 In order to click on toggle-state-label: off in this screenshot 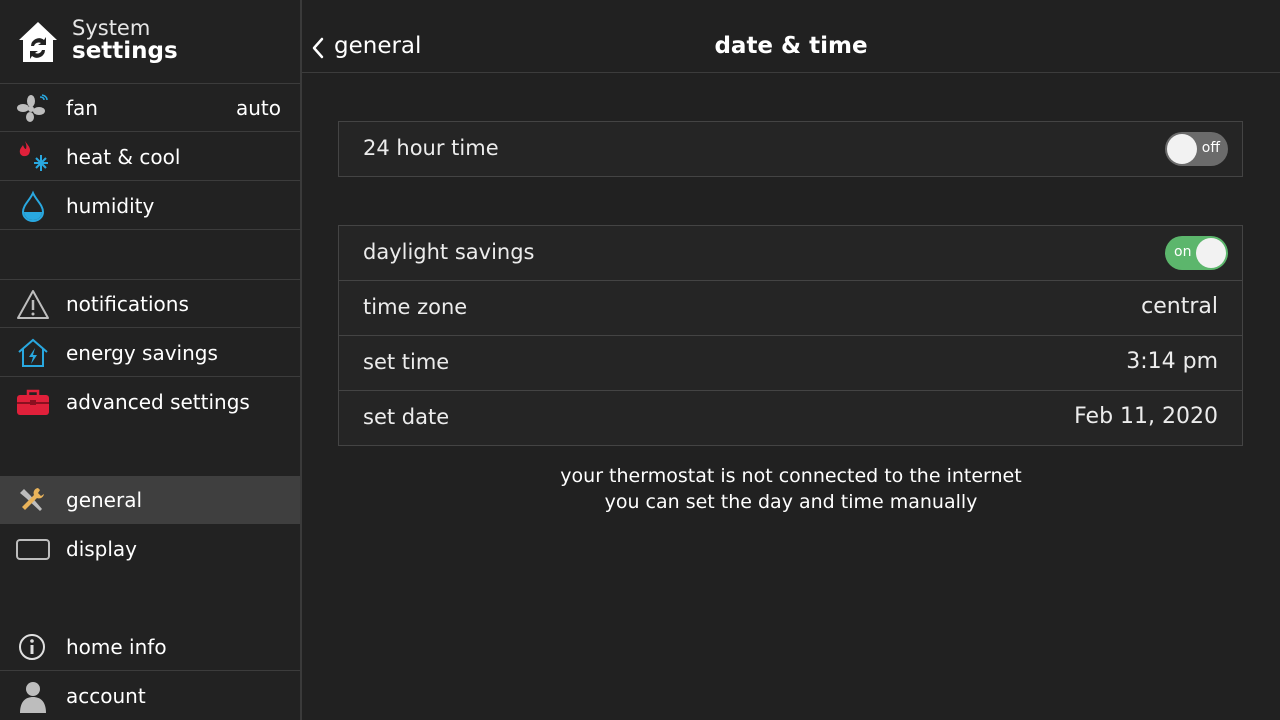, I will do `click(1210, 148)`.